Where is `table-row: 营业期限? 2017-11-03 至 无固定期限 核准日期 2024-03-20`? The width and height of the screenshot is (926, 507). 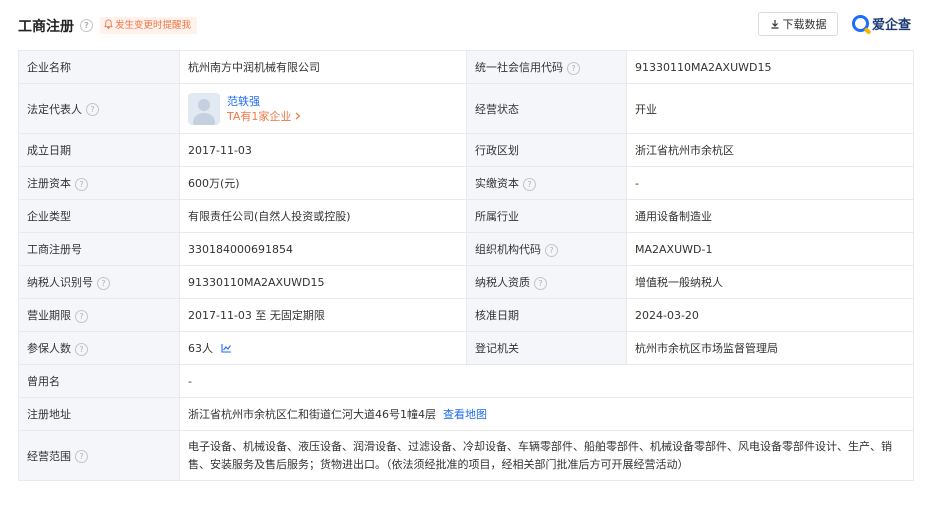
table-row: 营业期限? 2017-11-03 至 无固定期限 核准日期 2024-03-20 is located at coordinates (466, 315).